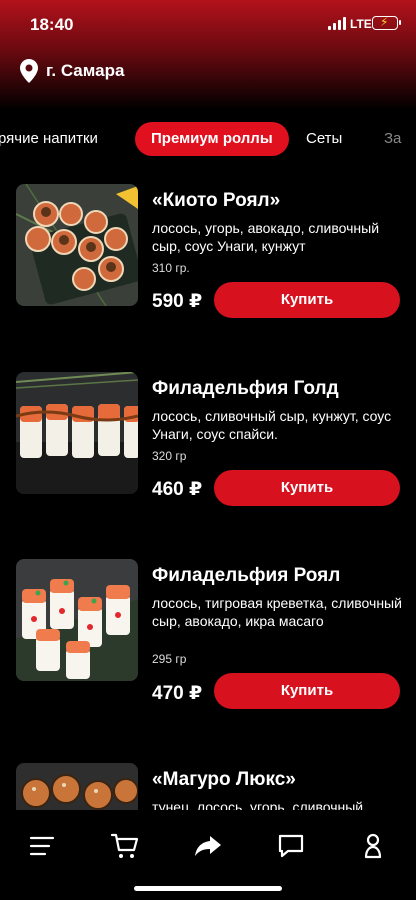 The image size is (416, 900). What do you see at coordinates (361, 24) in the screenshot?
I see `network-label: LTE` at bounding box center [361, 24].